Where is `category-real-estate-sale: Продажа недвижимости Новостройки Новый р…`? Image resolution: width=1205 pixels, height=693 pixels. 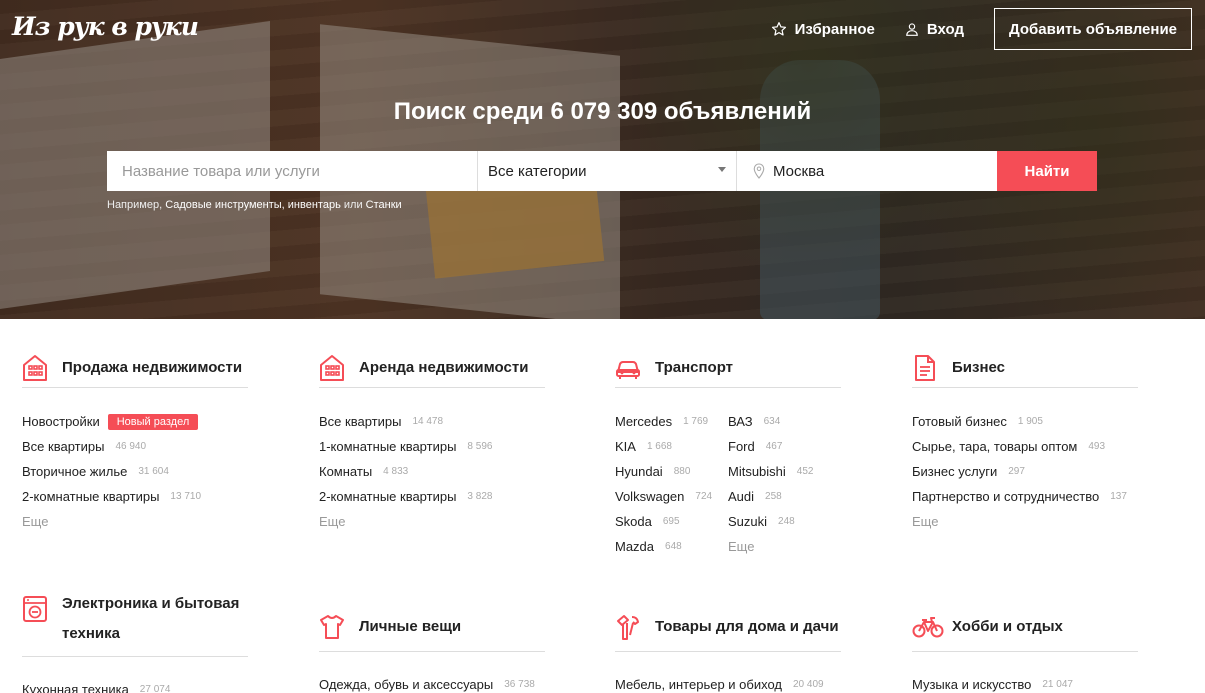 category-real-estate-sale: Продажа недвижимости Новостройки Новый р… is located at coordinates (135, 441).